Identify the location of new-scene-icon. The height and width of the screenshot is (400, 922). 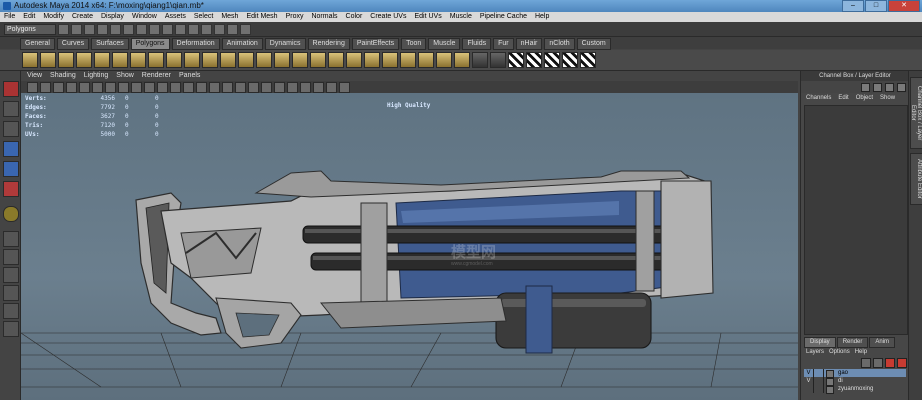
(63, 29).